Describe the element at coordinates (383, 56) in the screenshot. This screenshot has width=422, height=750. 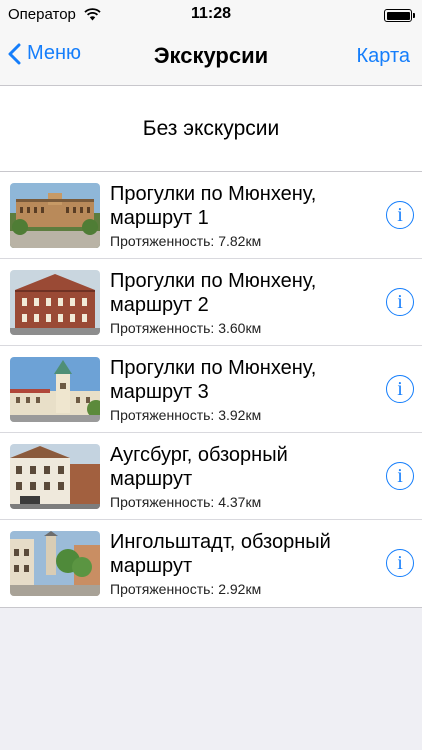
I see `map-button: Карта` at that location.